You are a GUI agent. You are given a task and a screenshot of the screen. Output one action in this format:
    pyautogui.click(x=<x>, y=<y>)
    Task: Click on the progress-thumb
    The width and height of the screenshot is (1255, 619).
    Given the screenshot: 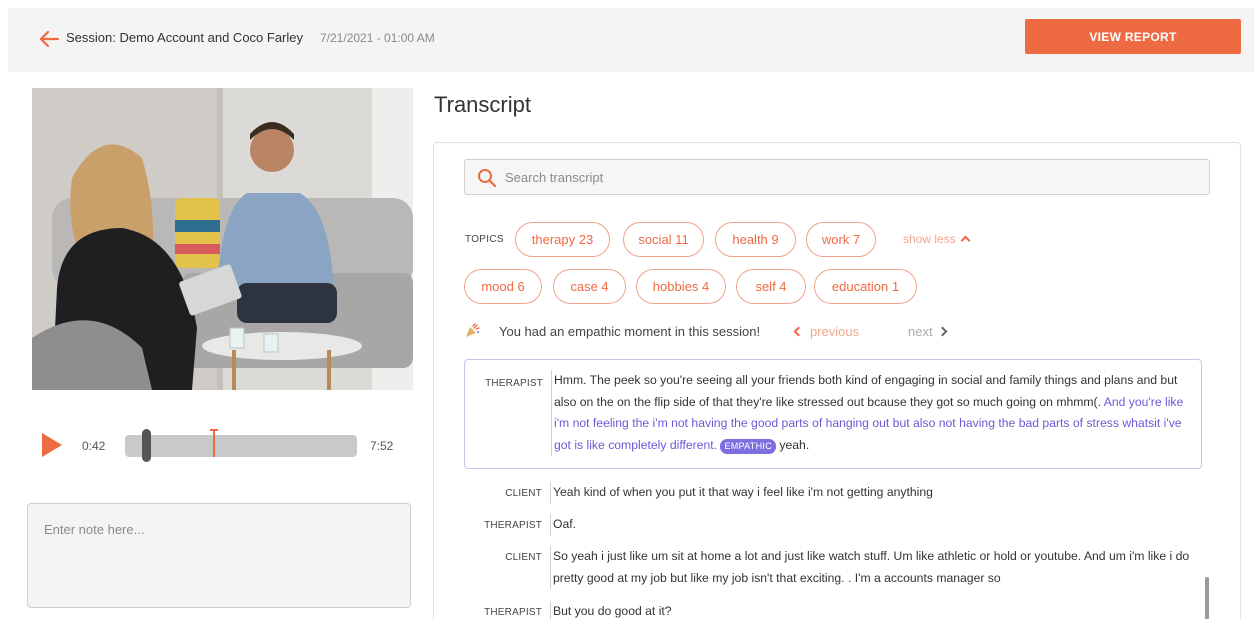 What is the action you would take?
    pyautogui.click(x=146, y=445)
    